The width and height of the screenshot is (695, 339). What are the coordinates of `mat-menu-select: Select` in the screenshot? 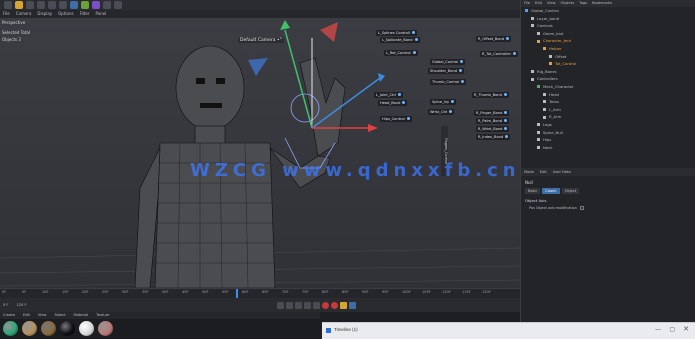 It's located at (59, 315).